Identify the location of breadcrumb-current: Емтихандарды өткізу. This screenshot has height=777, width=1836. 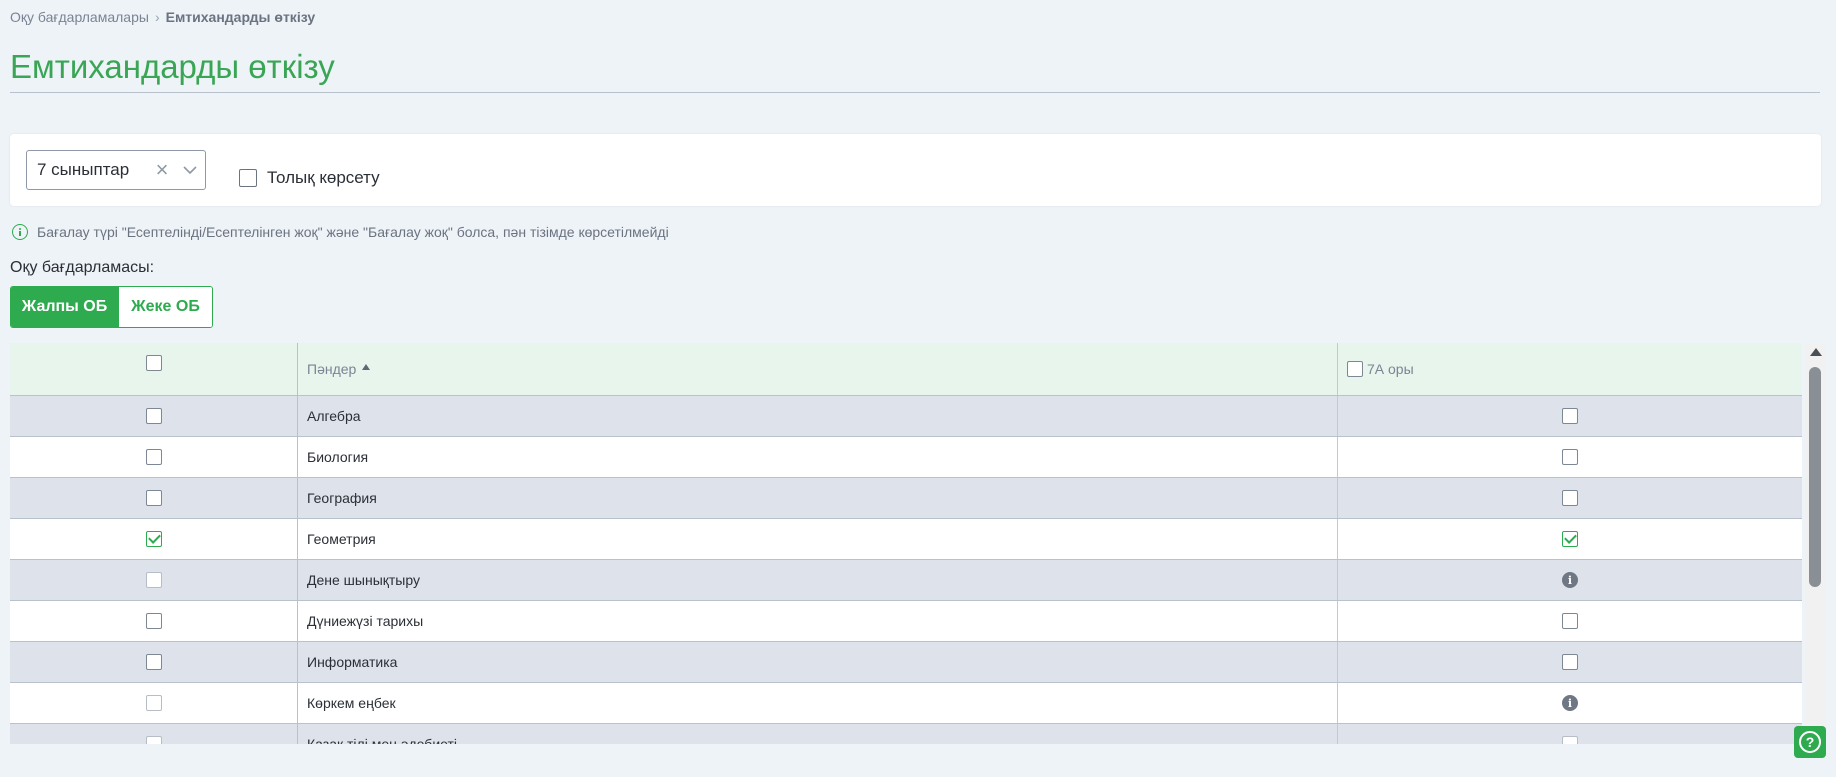
(240, 17).